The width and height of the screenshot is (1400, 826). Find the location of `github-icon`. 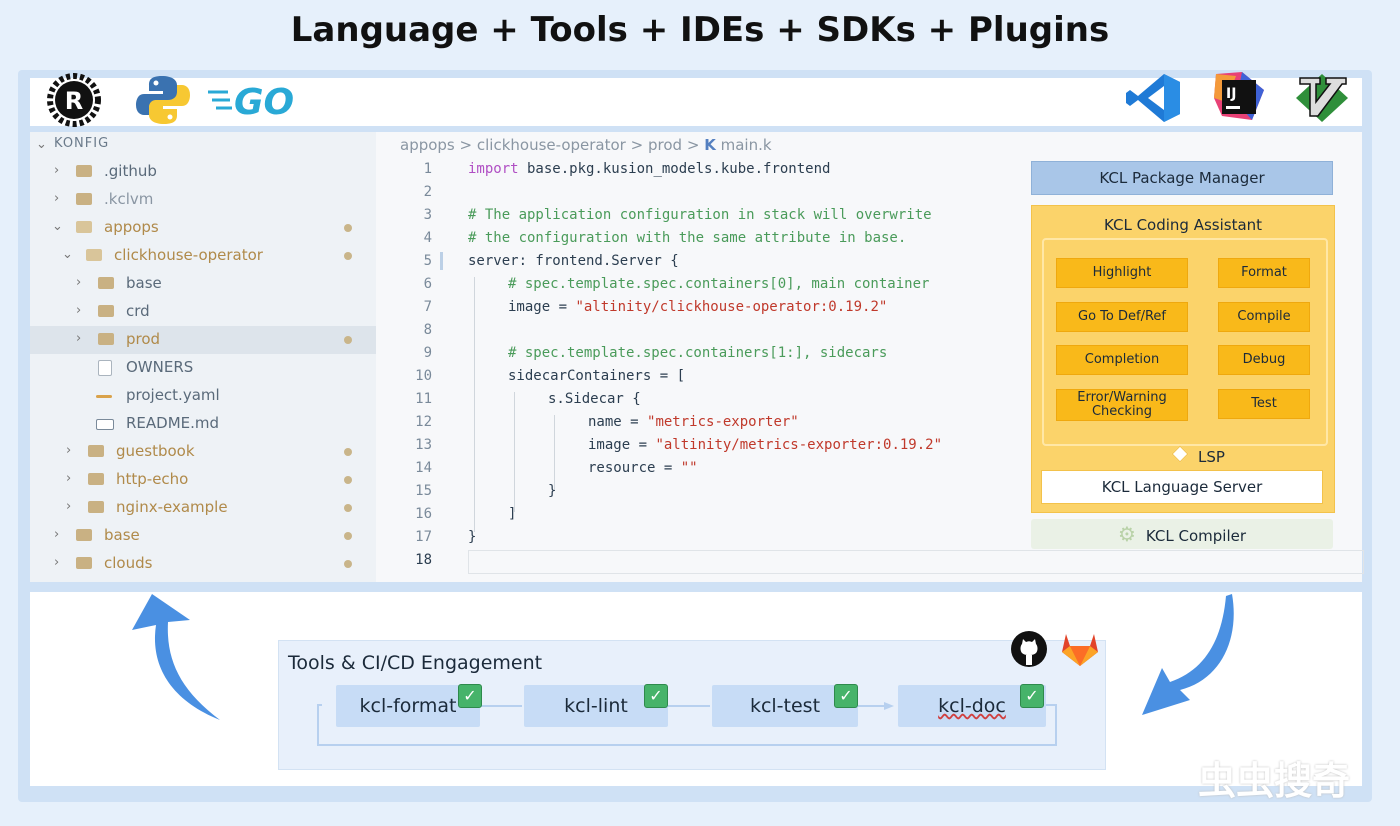

github-icon is located at coordinates (1029, 649).